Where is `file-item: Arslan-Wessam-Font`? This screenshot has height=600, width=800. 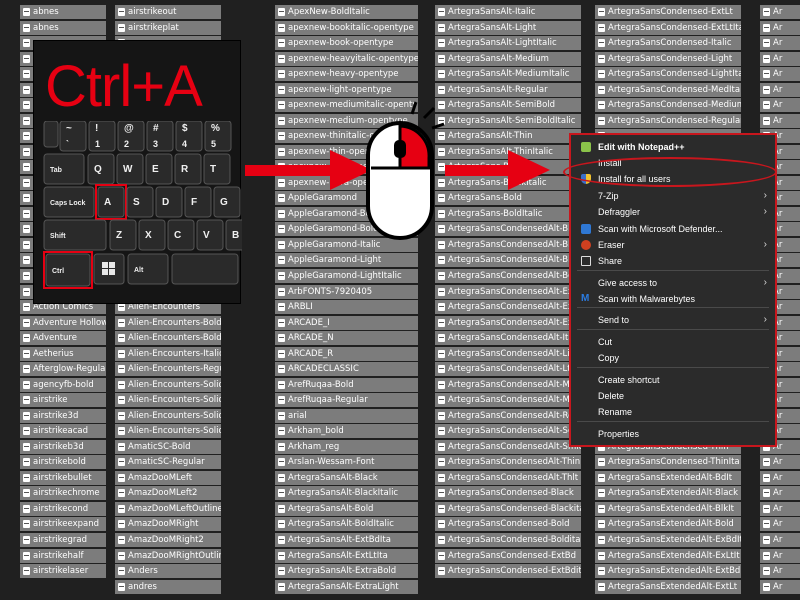
file-item: Arslan-Wessam-Font is located at coordinates (346, 462).